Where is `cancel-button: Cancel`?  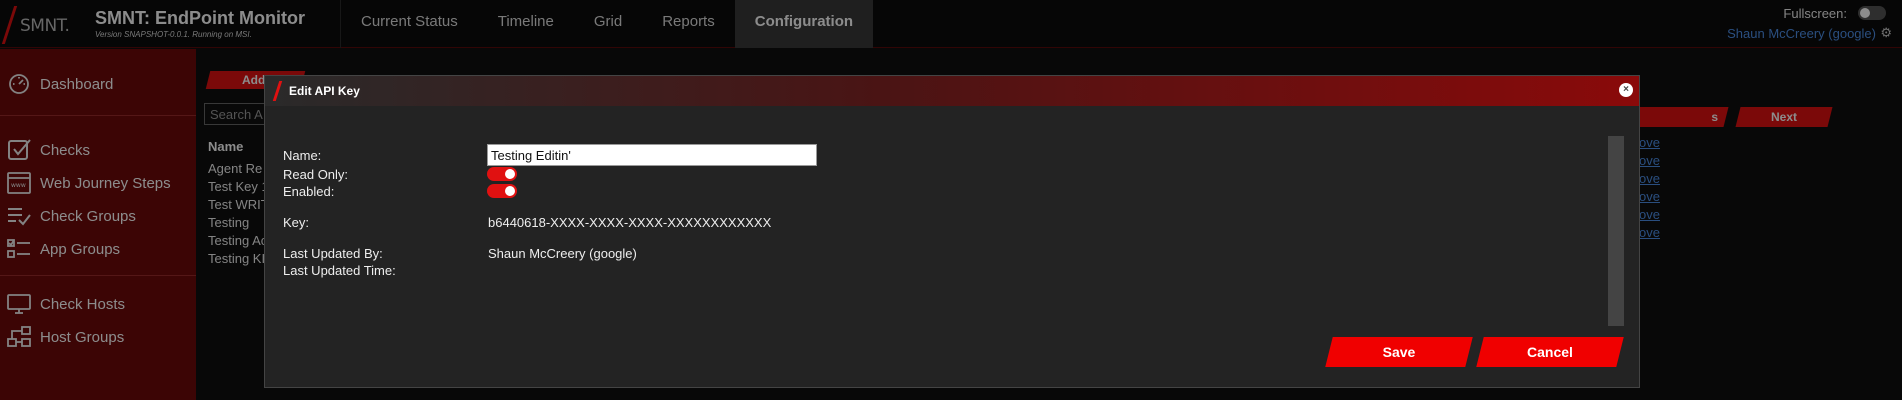
cancel-button: Cancel is located at coordinates (1550, 352).